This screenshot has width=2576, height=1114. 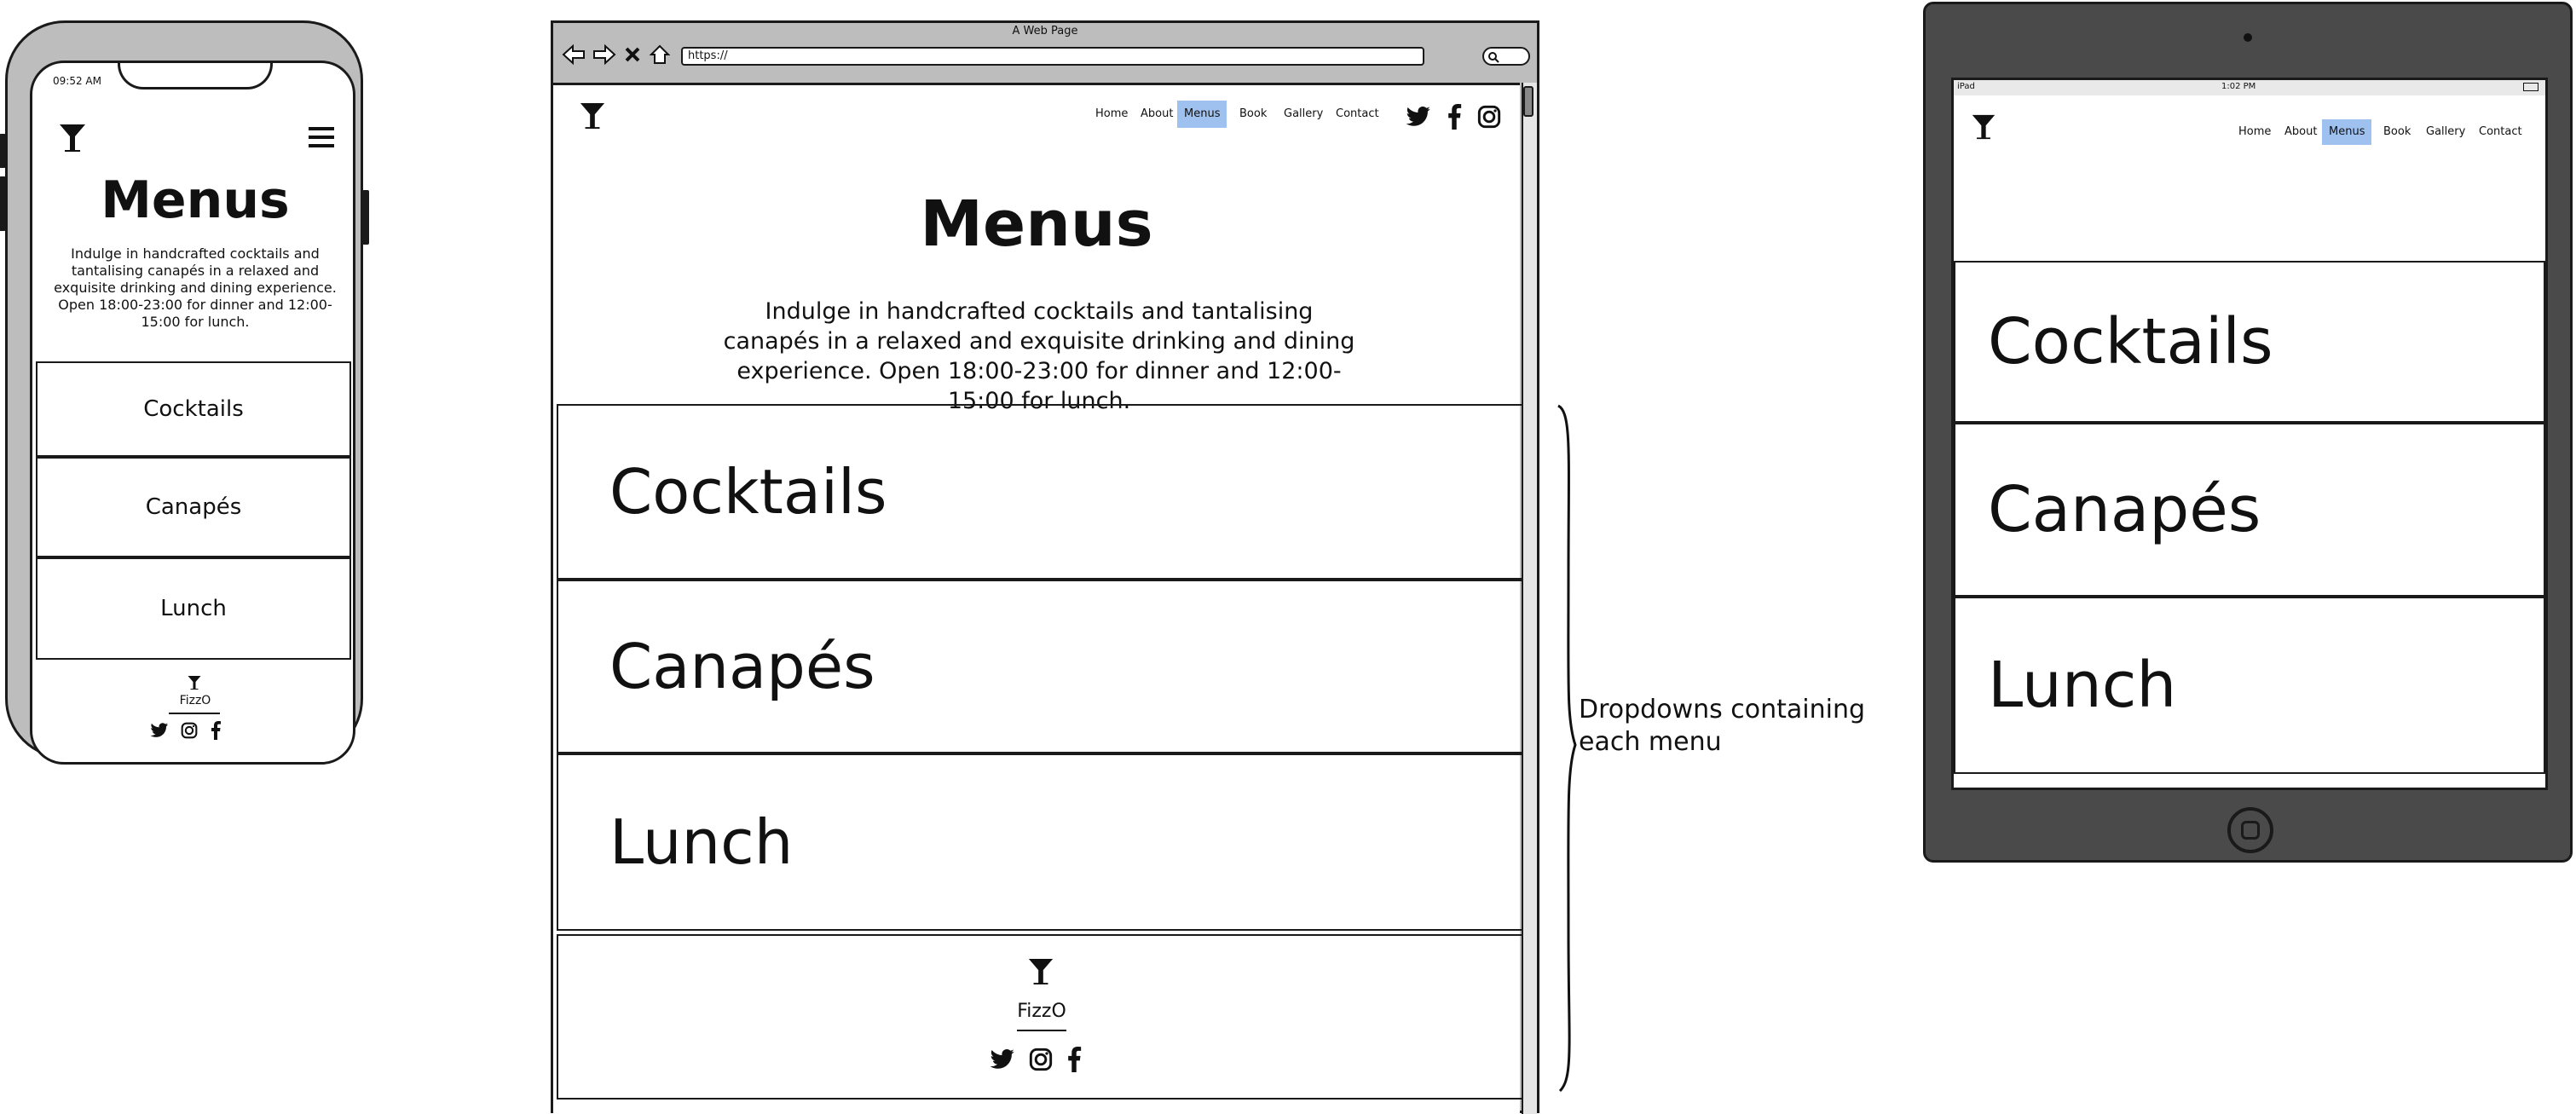 I want to click on battery-icon, so click(x=2530, y=87).